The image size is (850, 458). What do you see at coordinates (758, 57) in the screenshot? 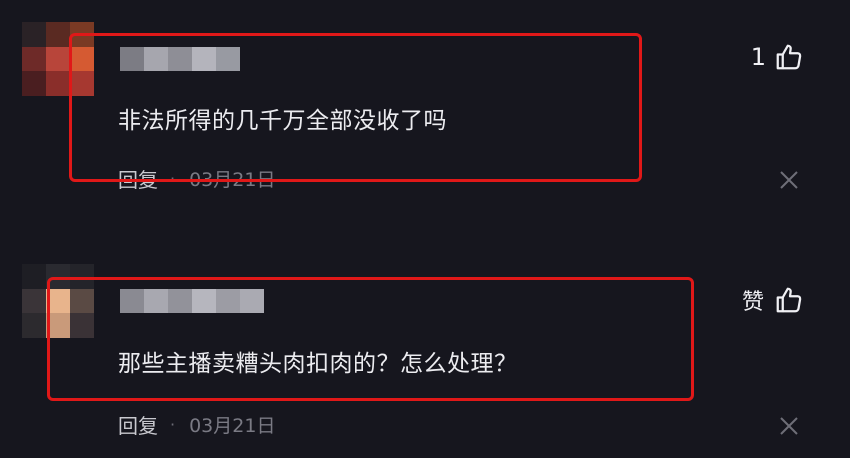
I see `like-count: 1` at bounding box center [758, 57].